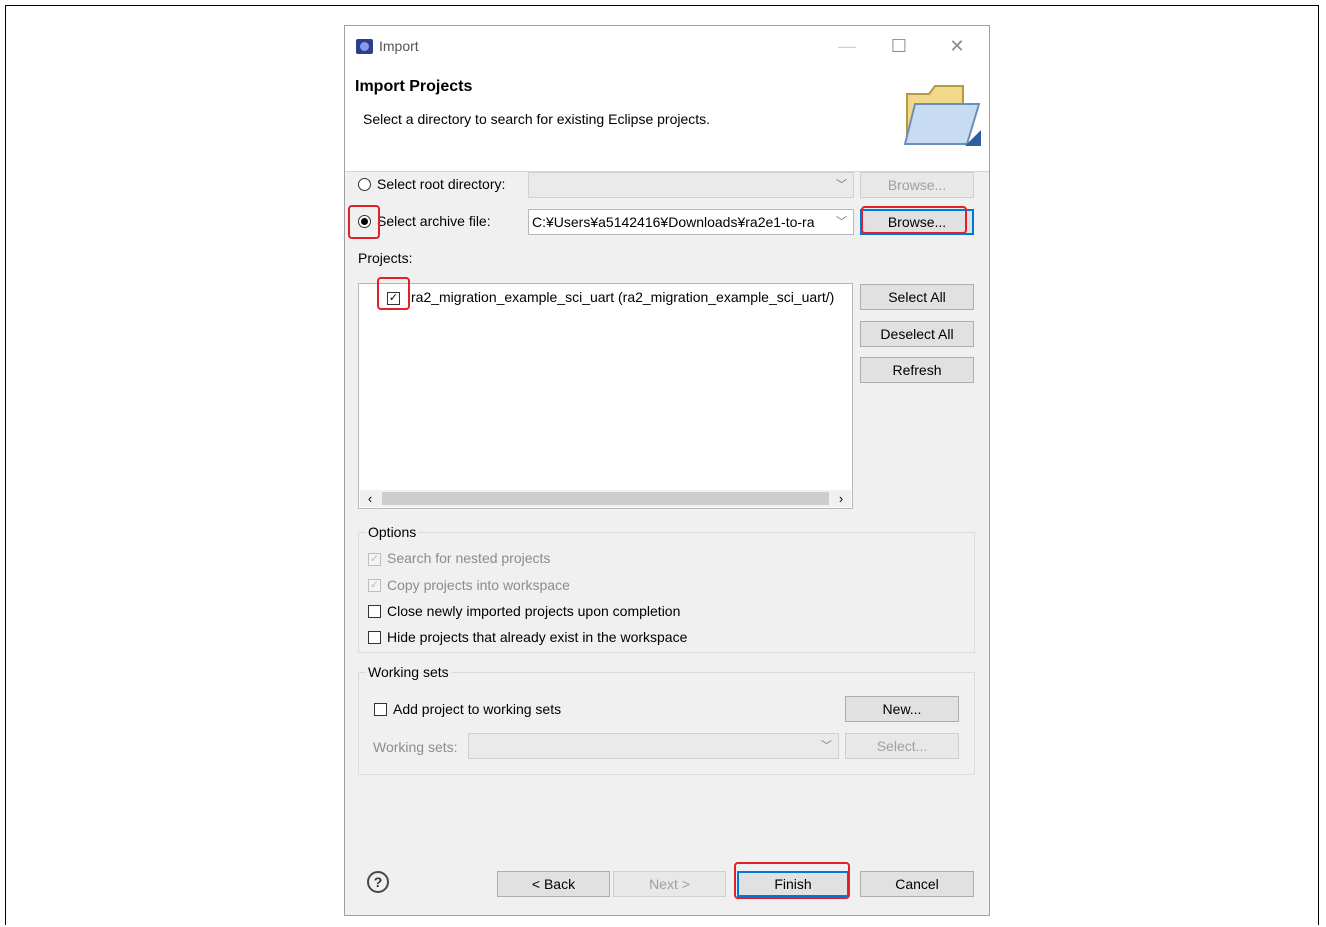 Image resolution: width=1326 pixels, height=927 pixels. I want to click on archive-file-value: C:¥Users¥a5142416¥Downloads¥ra2e1-to-ra, so click(673, 222).